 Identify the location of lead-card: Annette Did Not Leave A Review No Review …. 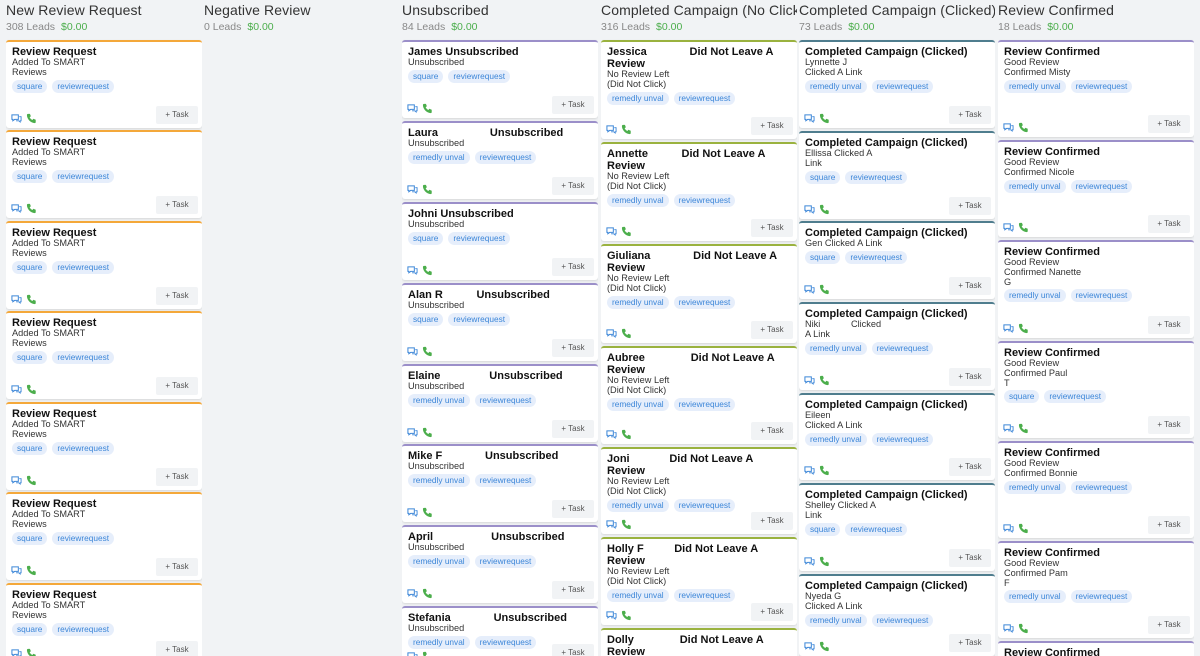
(699, 191).